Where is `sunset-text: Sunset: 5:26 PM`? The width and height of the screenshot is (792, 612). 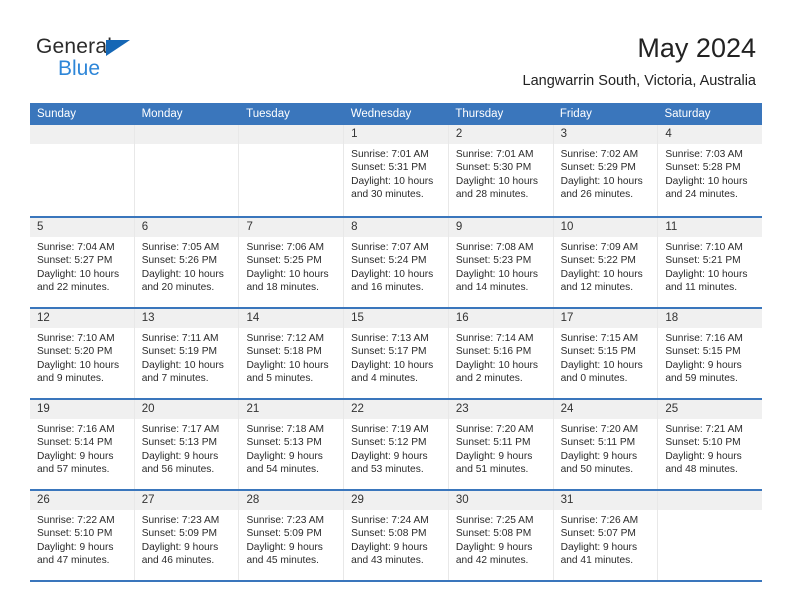 sunset-text: Sunset: 5:26 PM is located at coordinates (179, 261).